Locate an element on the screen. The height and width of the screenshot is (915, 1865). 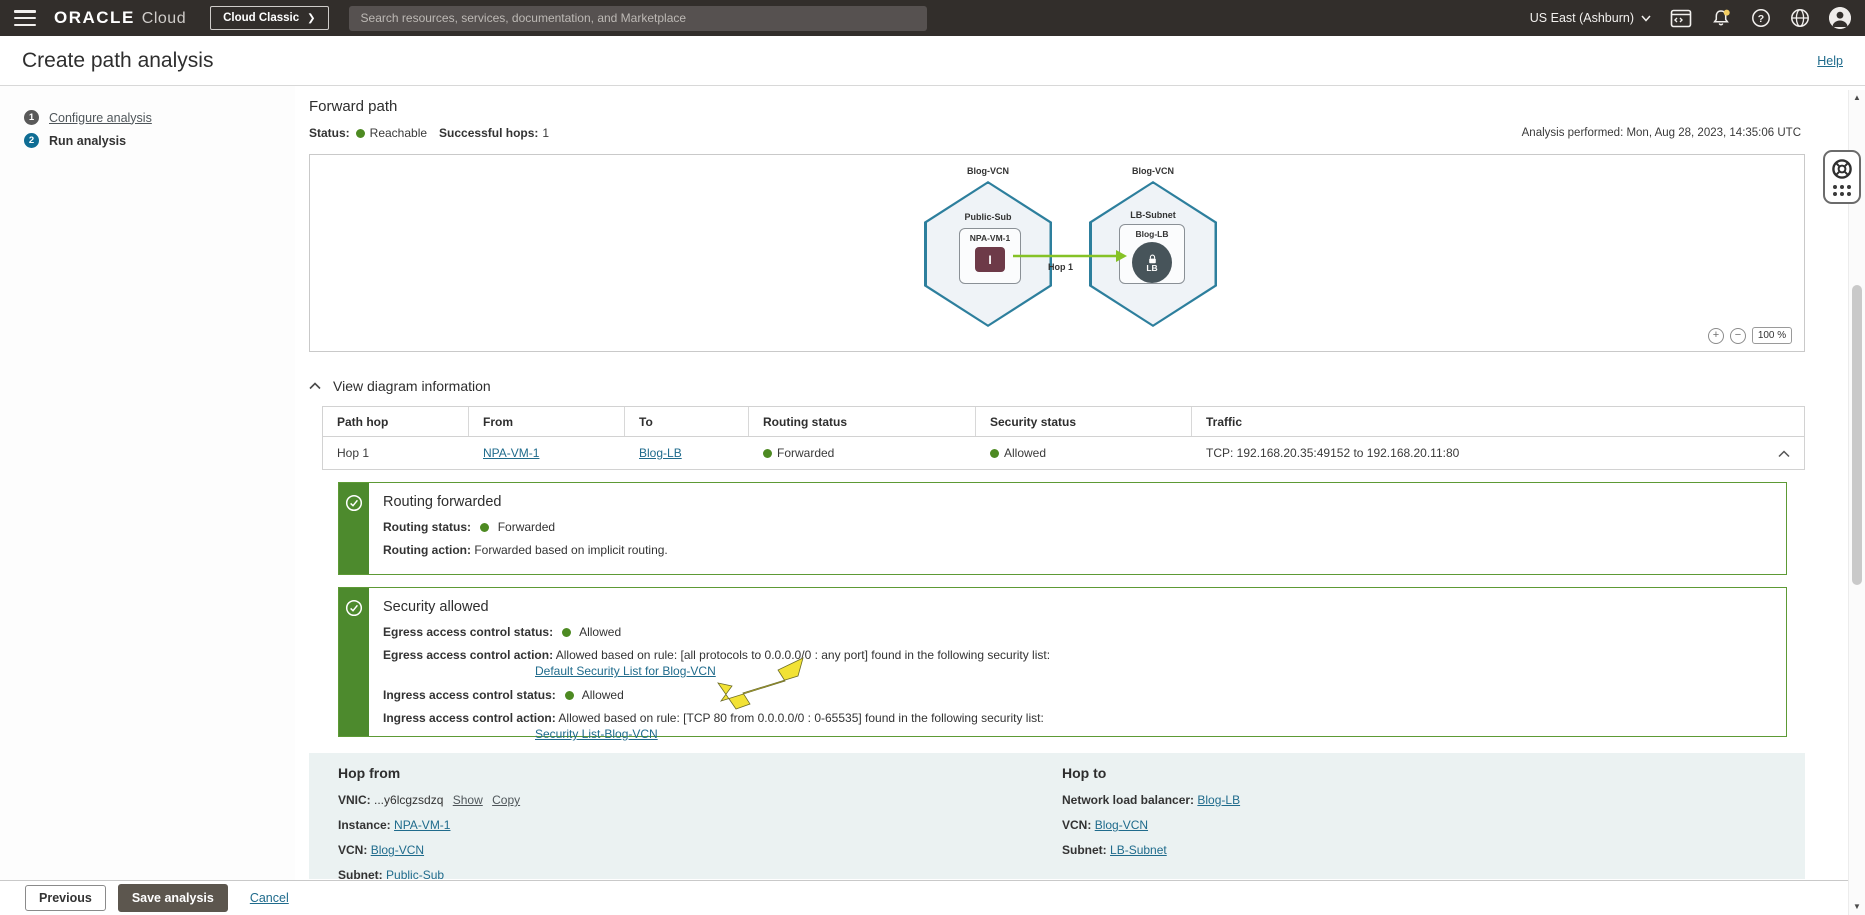
diagram-zoom-controls: + − 100 % is located at coordinates (1750, 335).